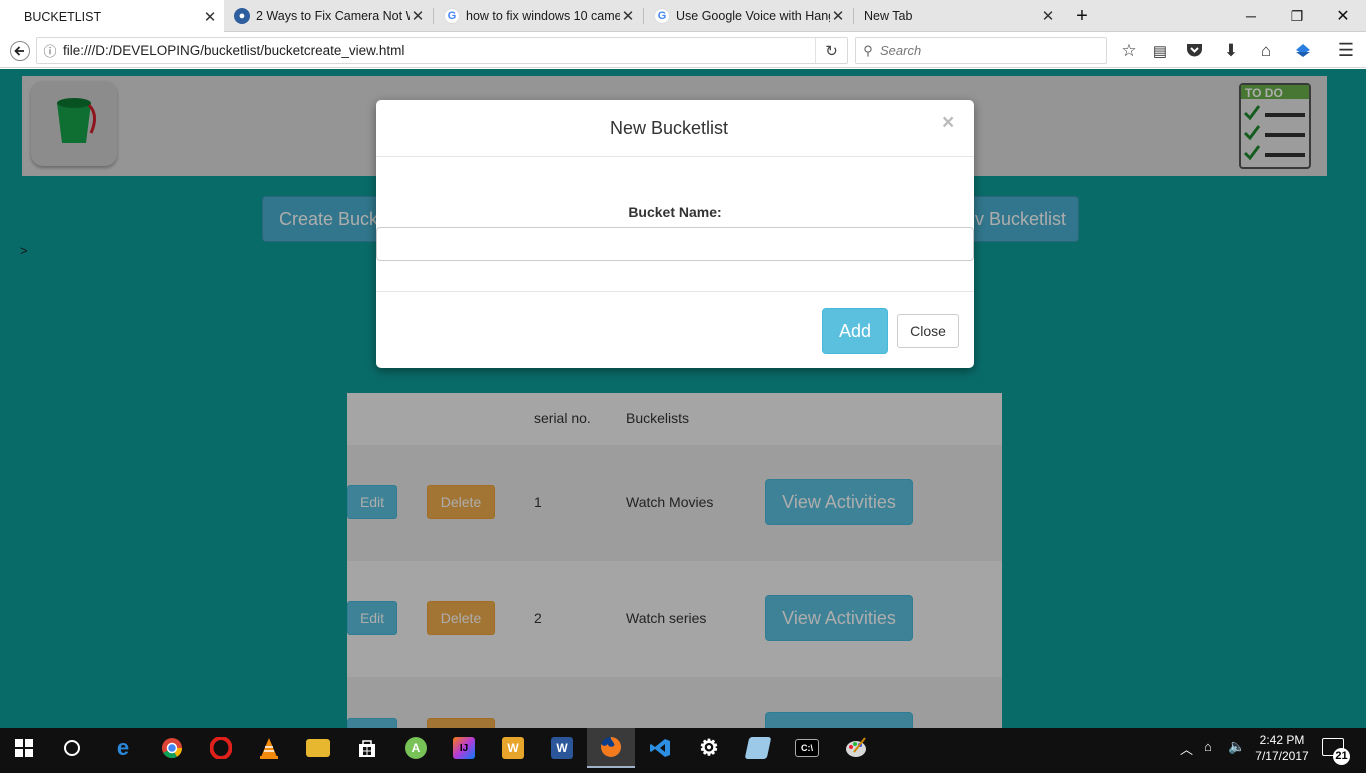  I want to click on bucket-name-label: Bucket Name:, so click(675, 212).